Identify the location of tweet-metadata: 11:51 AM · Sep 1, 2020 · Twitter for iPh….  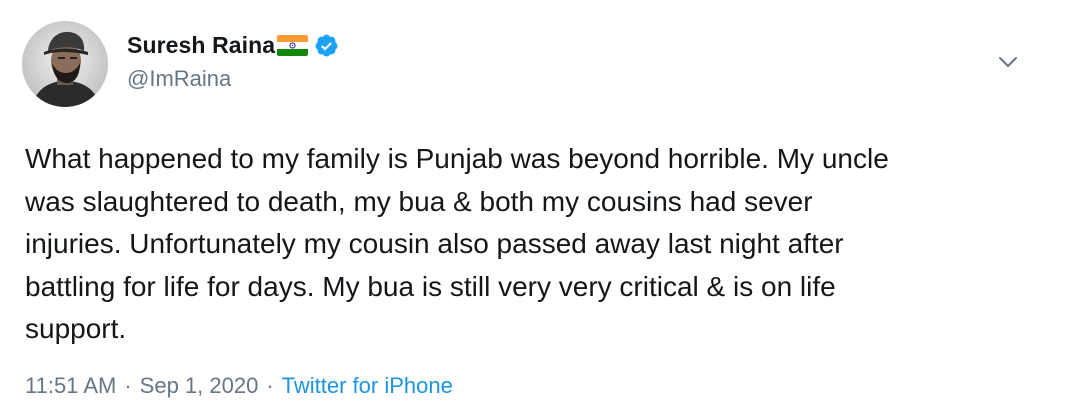
(239, 386).